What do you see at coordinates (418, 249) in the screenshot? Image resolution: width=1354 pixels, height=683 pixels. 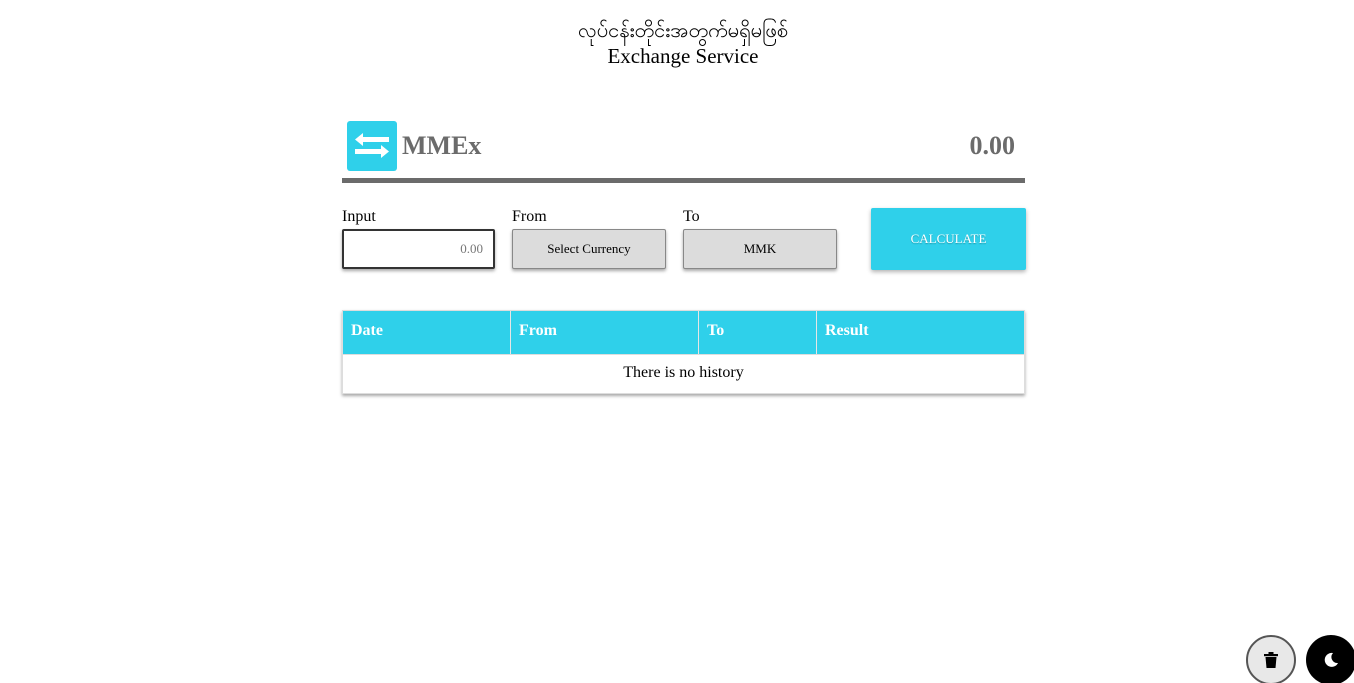 I see `amount-input` at bounding box center [418, 249].